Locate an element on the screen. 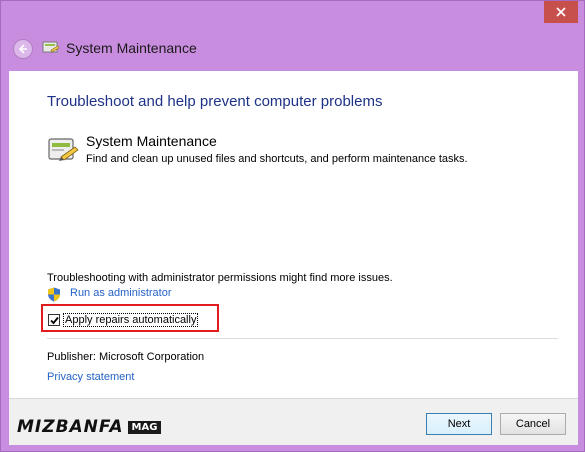  back-button is located at coordinates (23, 49).